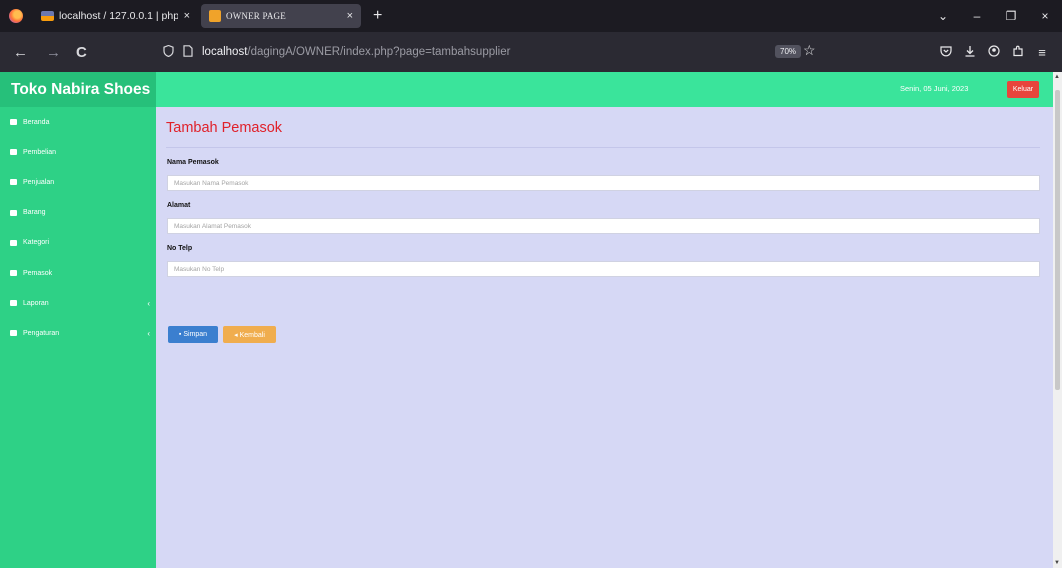 This screenshot has width=1062, height=568. What do you see at coordinates (78, 333) in the screenshot?
I see `sidebar-item-pengaturan: Pengaturan ‹` at bounding box center [78, 333].